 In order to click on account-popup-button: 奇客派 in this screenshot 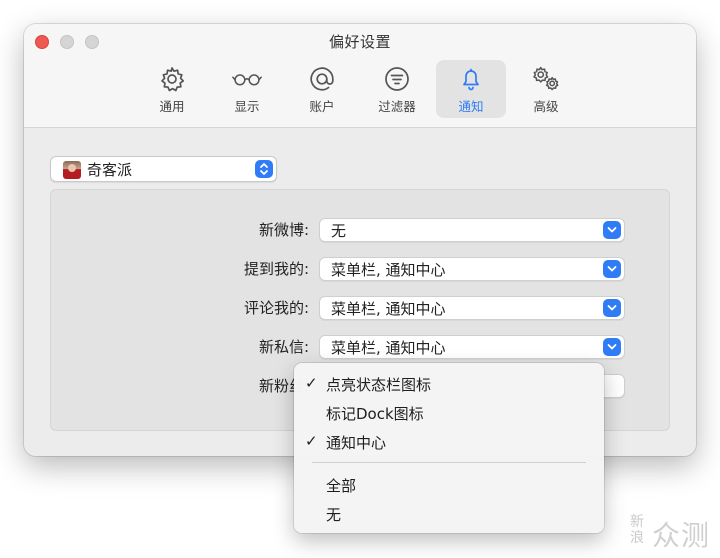, I will do `click(163, 169)`.